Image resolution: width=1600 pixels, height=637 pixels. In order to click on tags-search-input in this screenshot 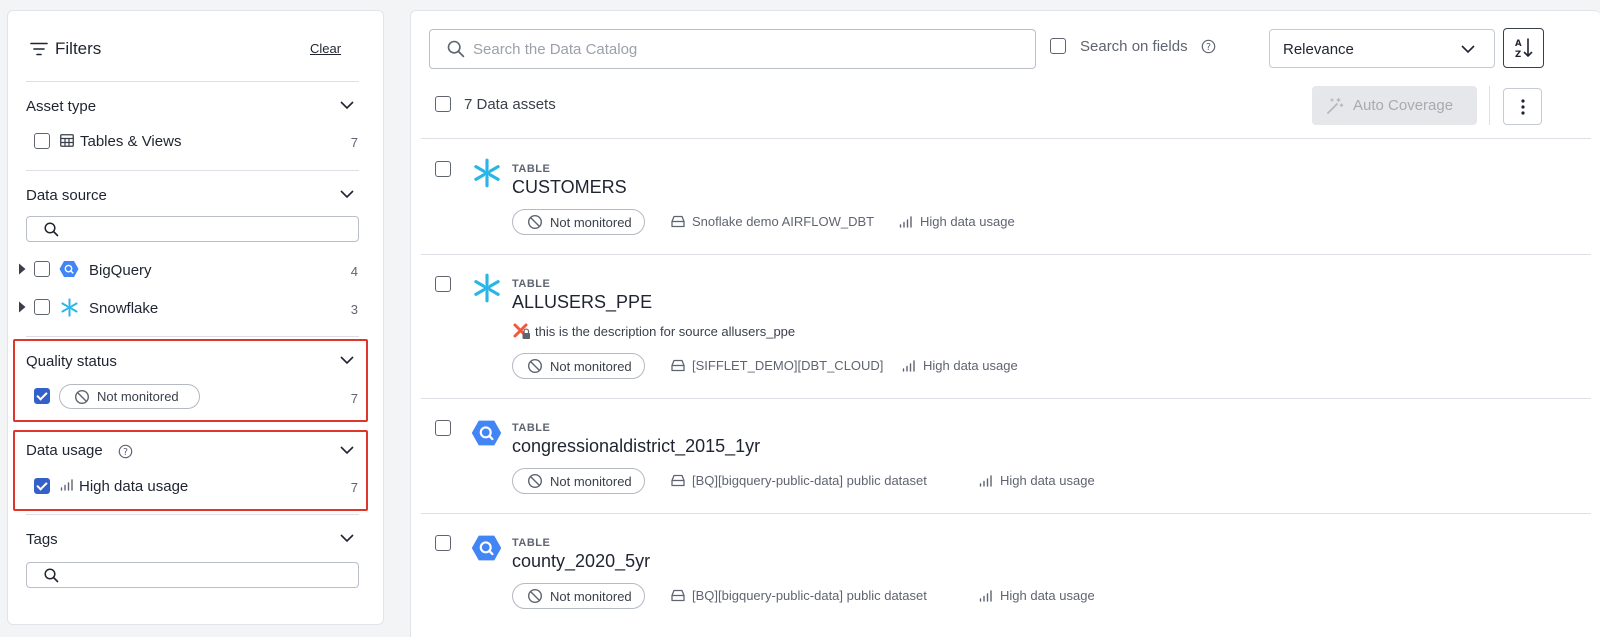, I will do `click(192, 575)`.